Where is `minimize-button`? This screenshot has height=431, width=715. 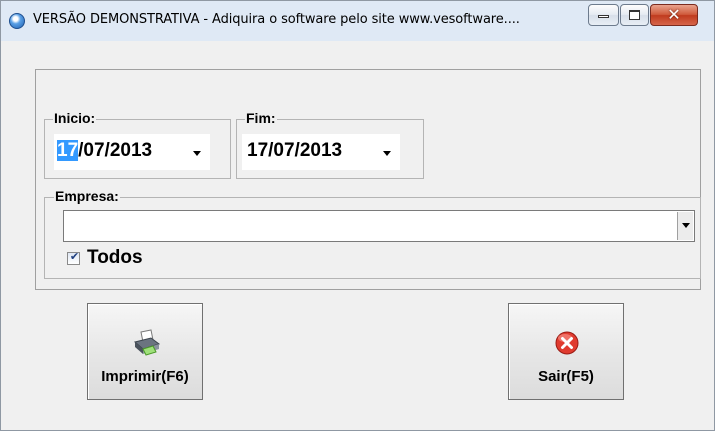 minimize-button is located at coordinates (603, 15).